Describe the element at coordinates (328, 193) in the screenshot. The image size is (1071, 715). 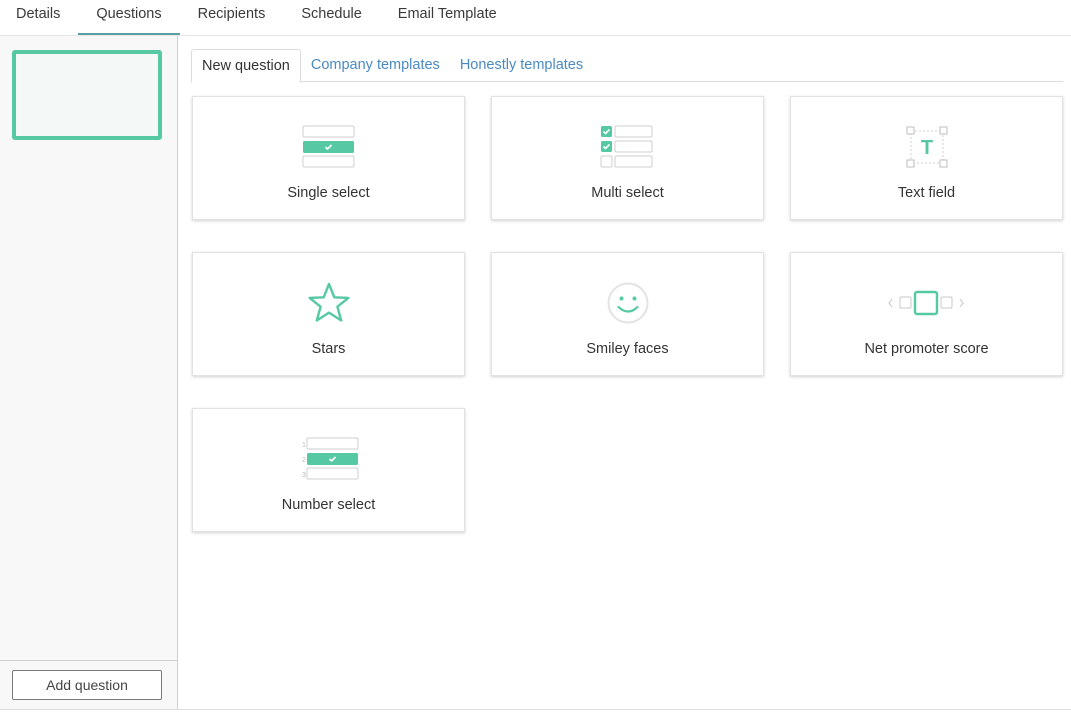
I see `card-label: Single select` at that location.